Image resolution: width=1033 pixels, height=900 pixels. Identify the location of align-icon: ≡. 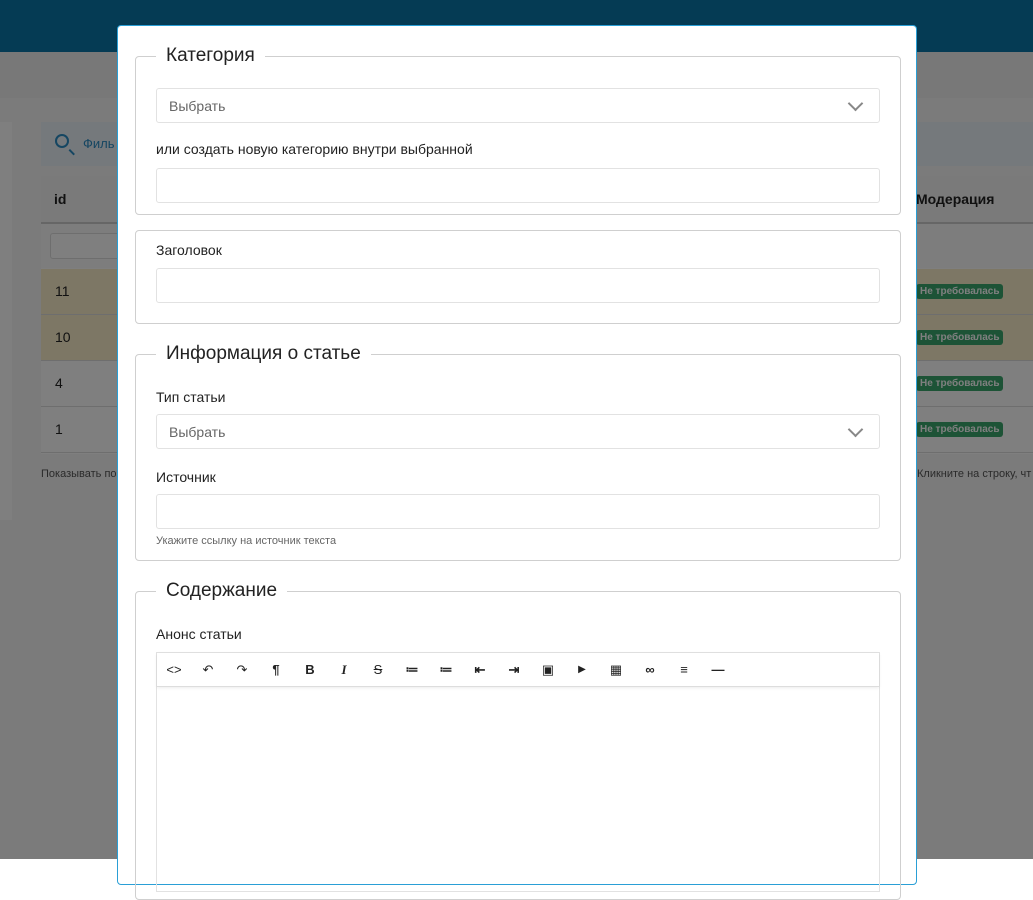
(684, 669).